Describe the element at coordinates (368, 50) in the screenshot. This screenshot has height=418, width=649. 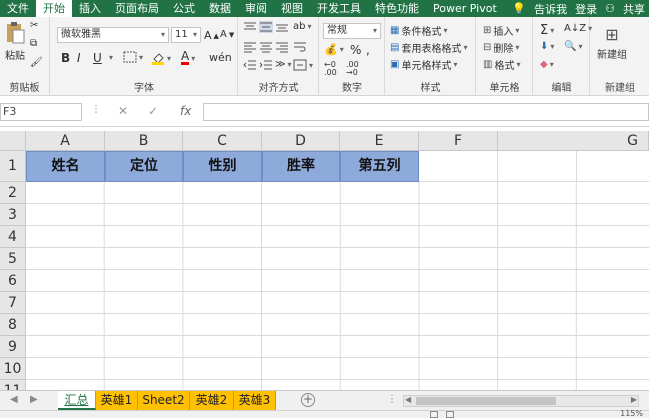
I see `comma-style-icon: ,` at that location.